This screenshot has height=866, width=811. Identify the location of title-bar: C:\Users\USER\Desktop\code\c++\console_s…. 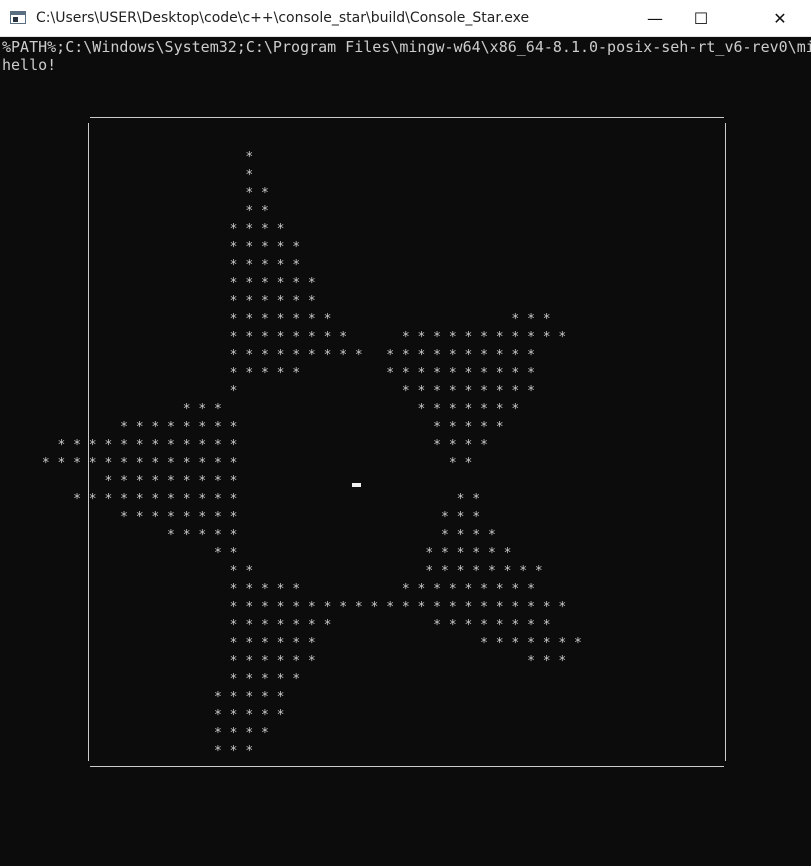
(405, 18).